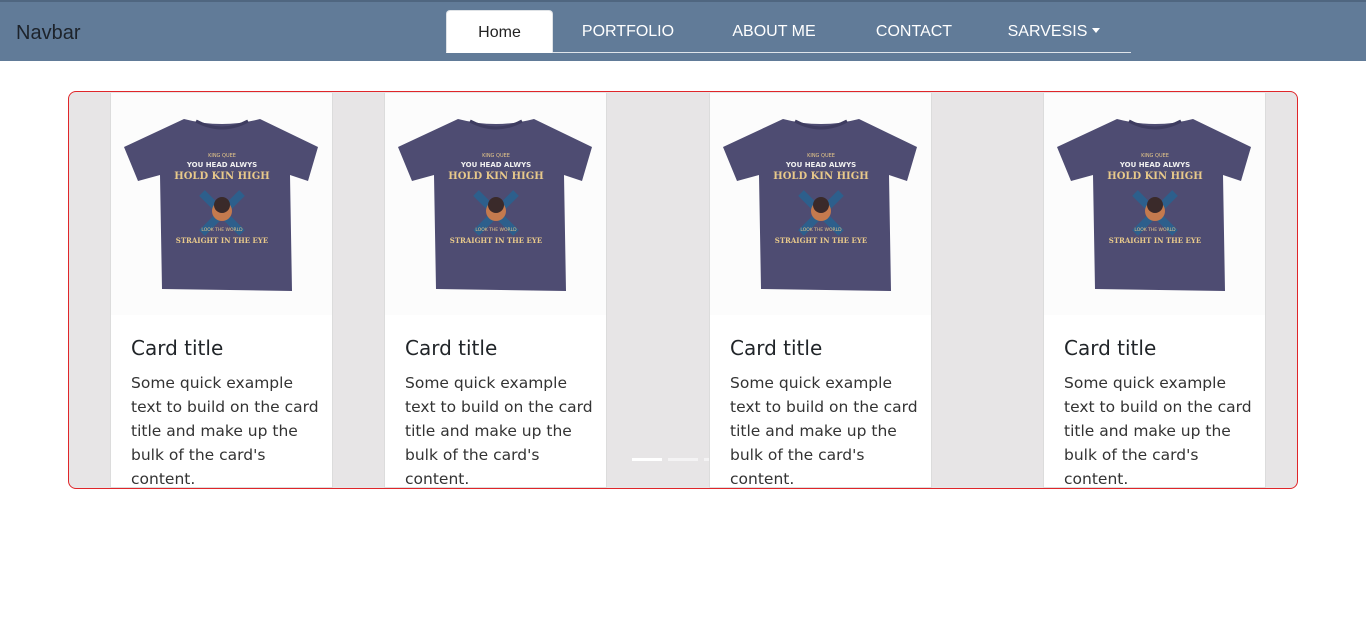 This screenshot has width=1366, height=626. I want to click on tab-portfolio: PORTFOLIO, so click(628, 31).